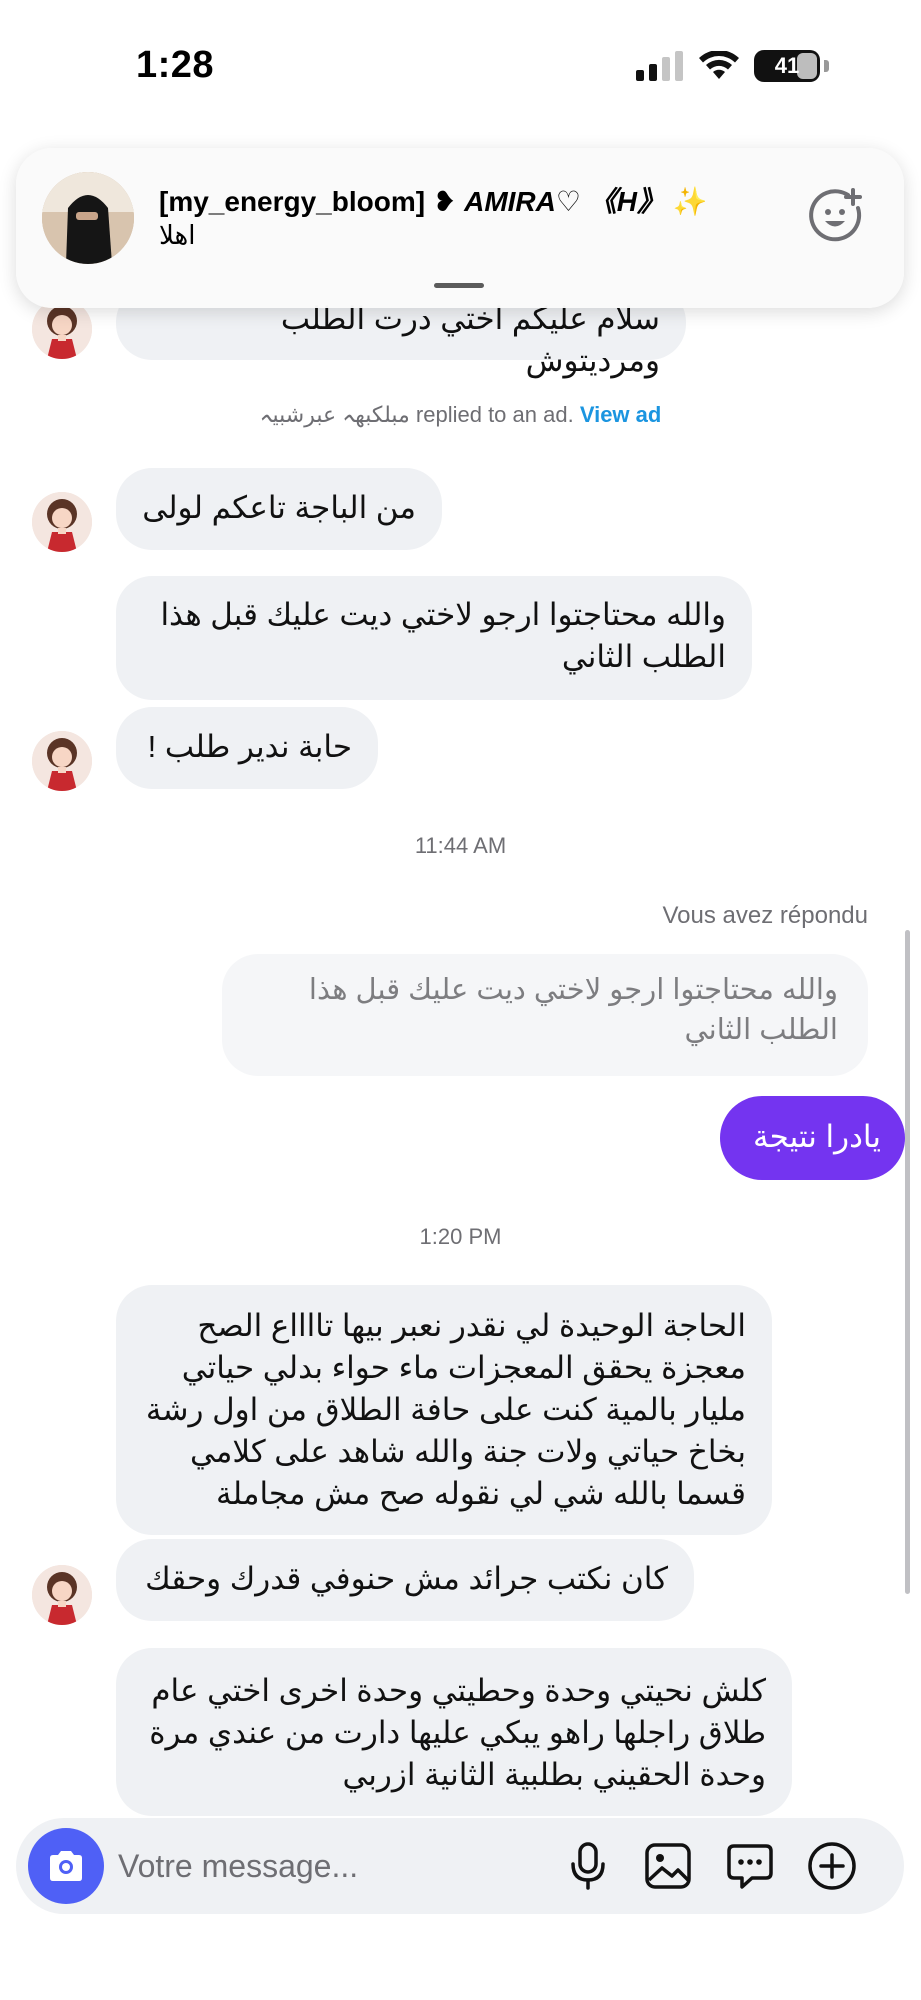  What do you see at coordinates (686, 201) in the screenshot?
I see `sender-suffix: ✨` at bounding box center [686, 201].